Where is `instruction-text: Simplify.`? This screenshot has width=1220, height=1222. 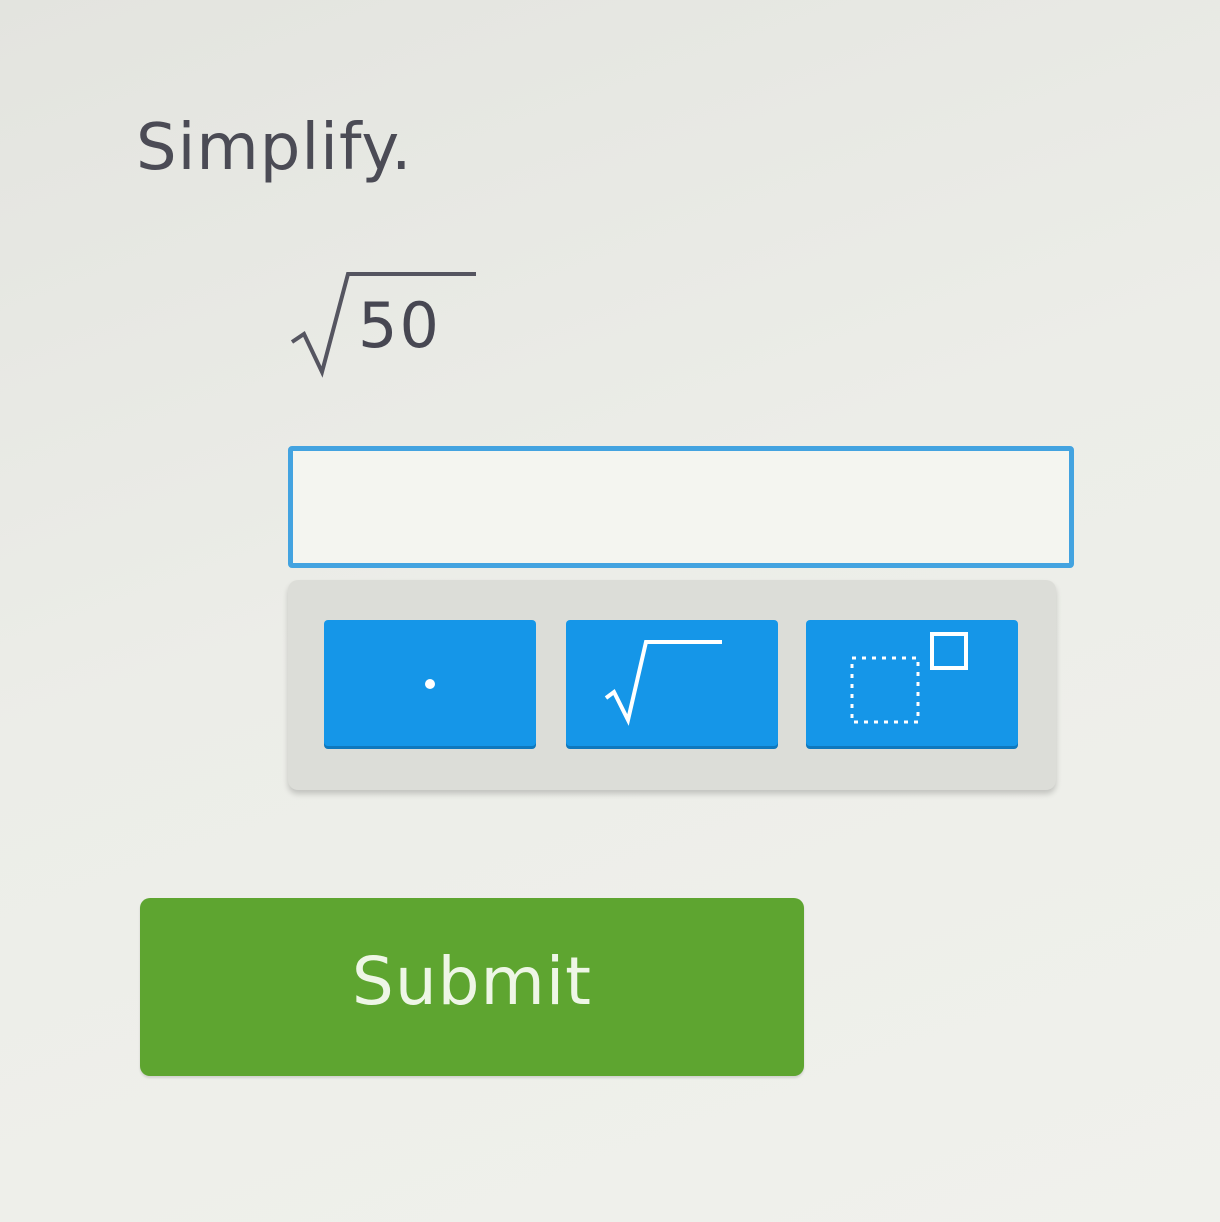
instruction-text: Simplify. is located at coordinates (274, 148).